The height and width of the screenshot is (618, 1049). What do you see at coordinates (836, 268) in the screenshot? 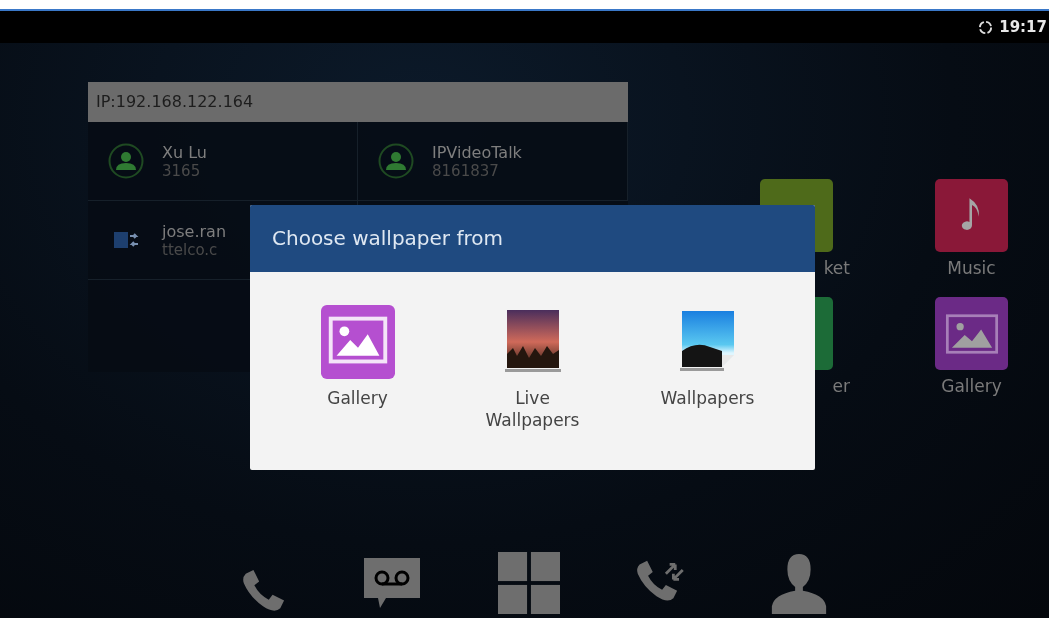
I see `app-label: ket` at bounding box center [836, 268].